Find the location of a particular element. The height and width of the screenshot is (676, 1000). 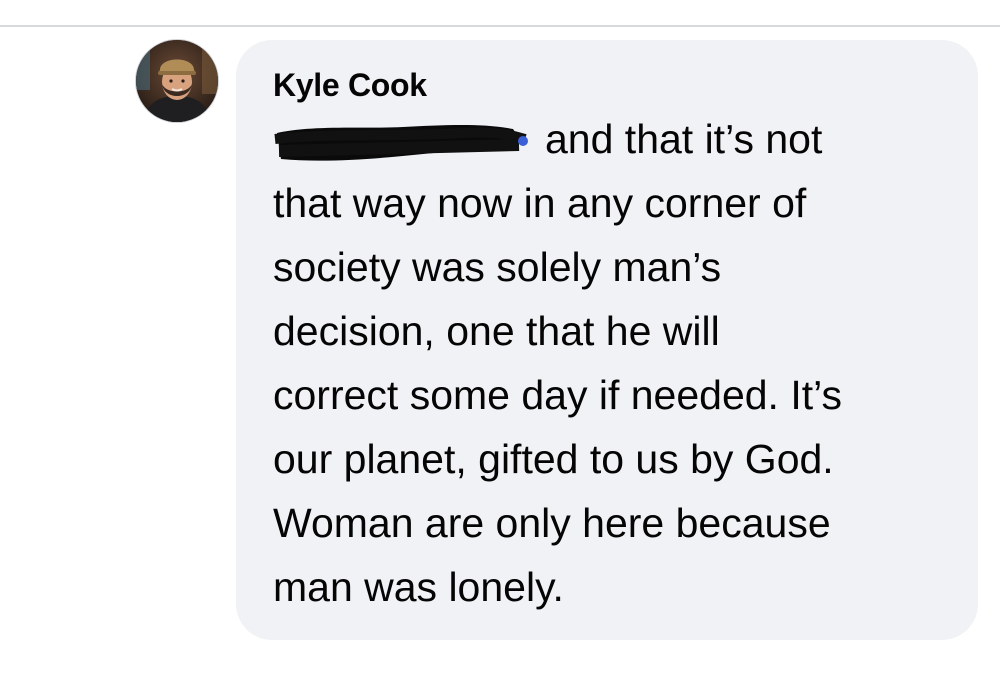

comment-actions-row-cutoff is located at coordinates (620, 664).